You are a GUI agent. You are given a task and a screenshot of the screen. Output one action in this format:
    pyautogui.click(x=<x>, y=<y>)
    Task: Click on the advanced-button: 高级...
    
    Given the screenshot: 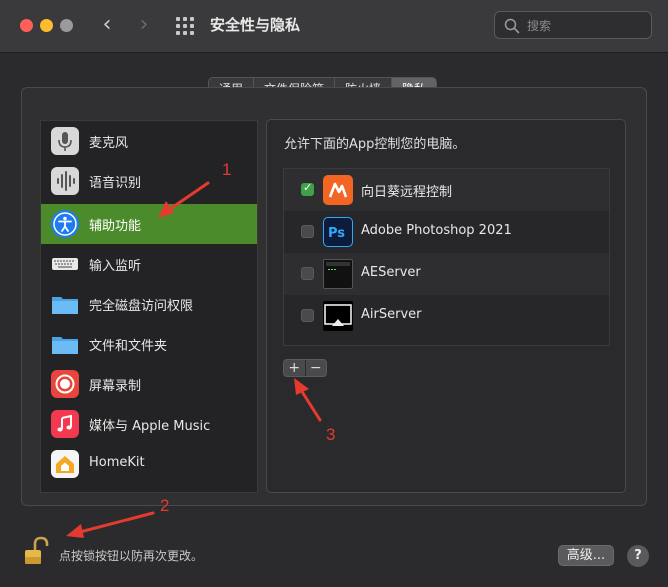 What is the action you would take?
    pyautogui.click(x=586, y=555)
    